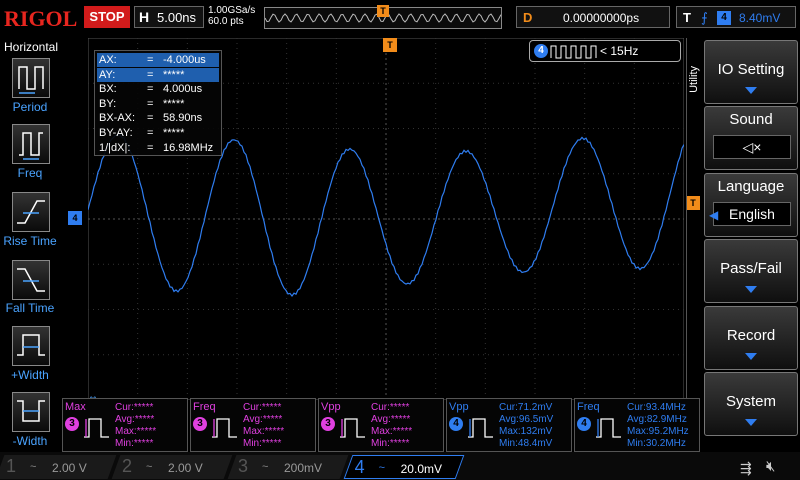 Image resolution: width=800 pixels, height=480 pixels. I want to click on delay-value: 0.00000000ps, so click(601, 18).